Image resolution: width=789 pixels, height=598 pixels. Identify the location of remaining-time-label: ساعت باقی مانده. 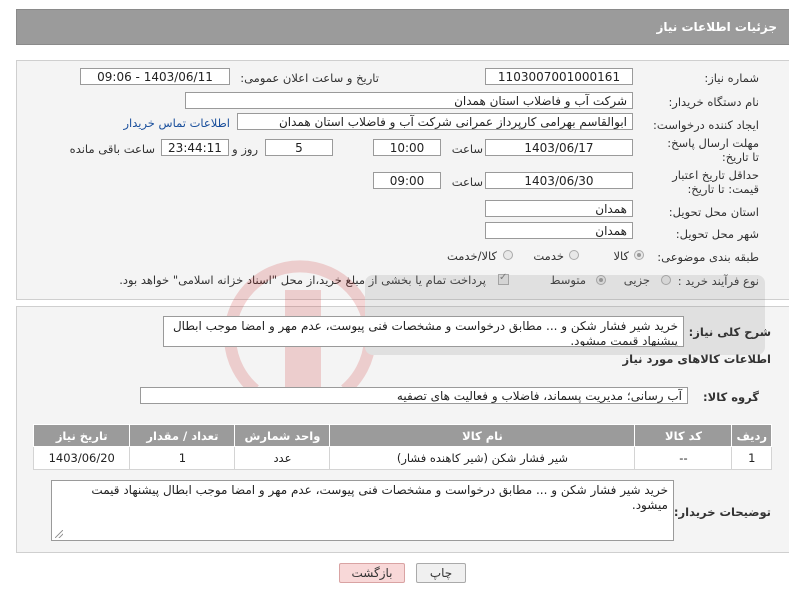
(112, 149).